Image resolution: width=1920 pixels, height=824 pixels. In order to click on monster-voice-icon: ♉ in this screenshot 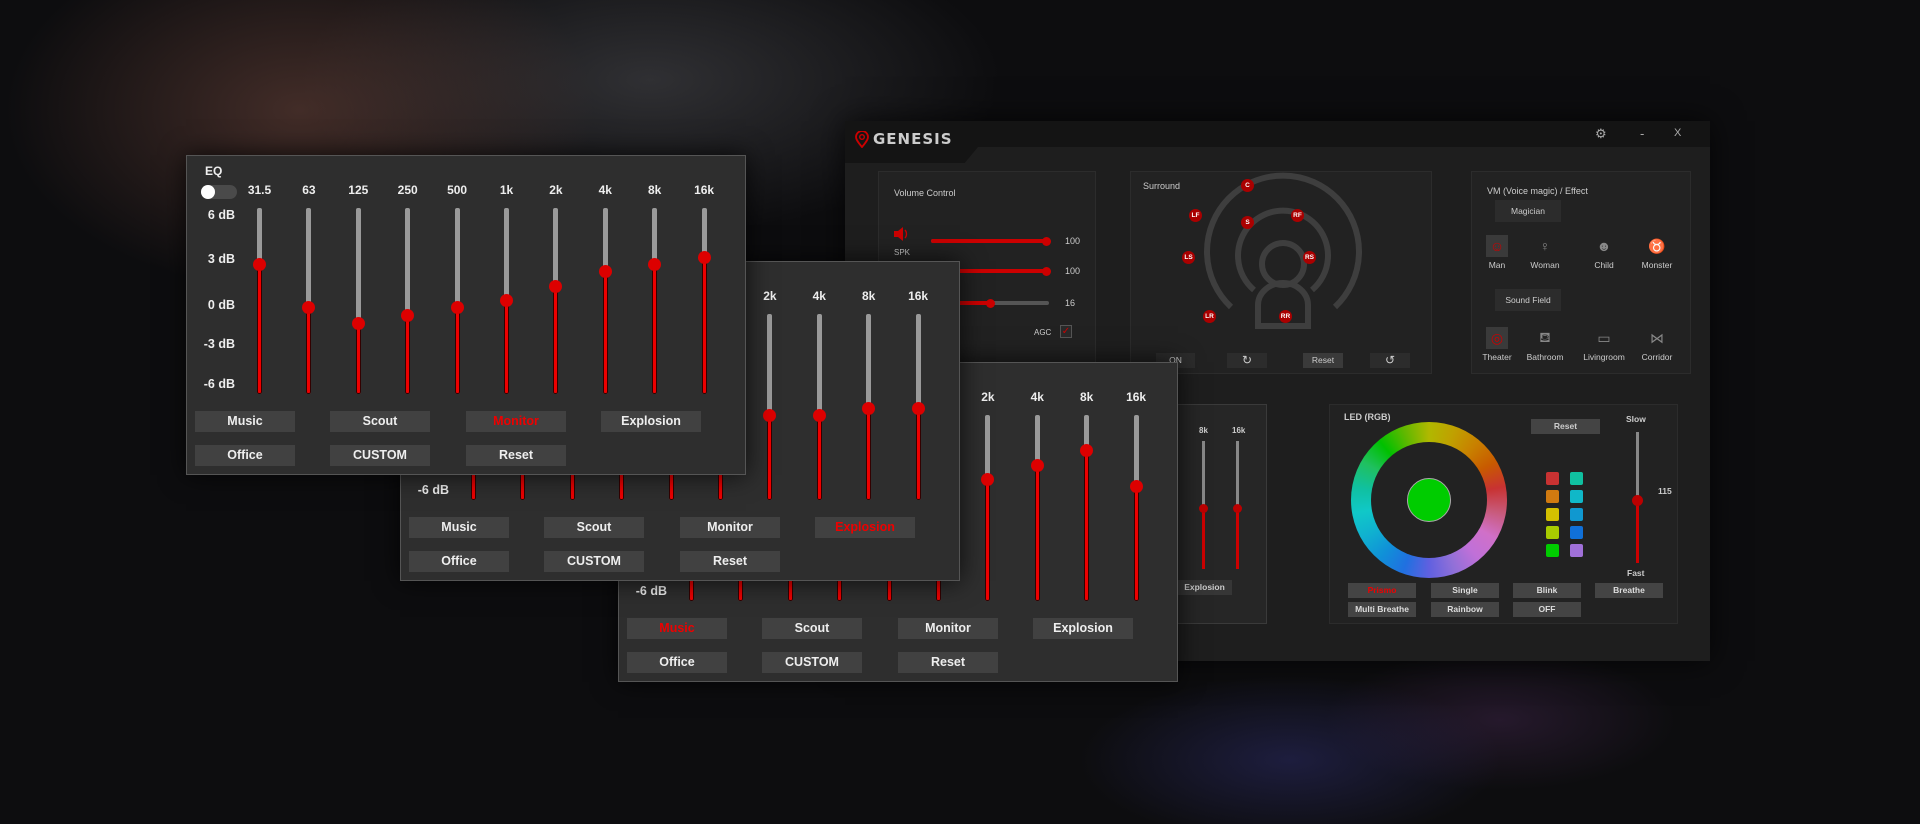, I will do `click(1657, 246)`.